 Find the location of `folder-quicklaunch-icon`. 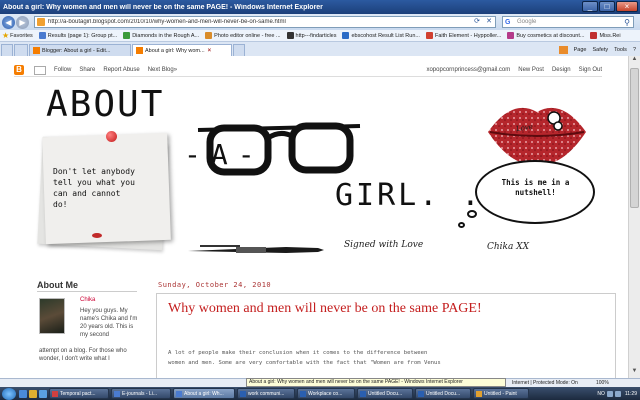

folder-quicklaunch-icon is located at coordinates (33, 393).